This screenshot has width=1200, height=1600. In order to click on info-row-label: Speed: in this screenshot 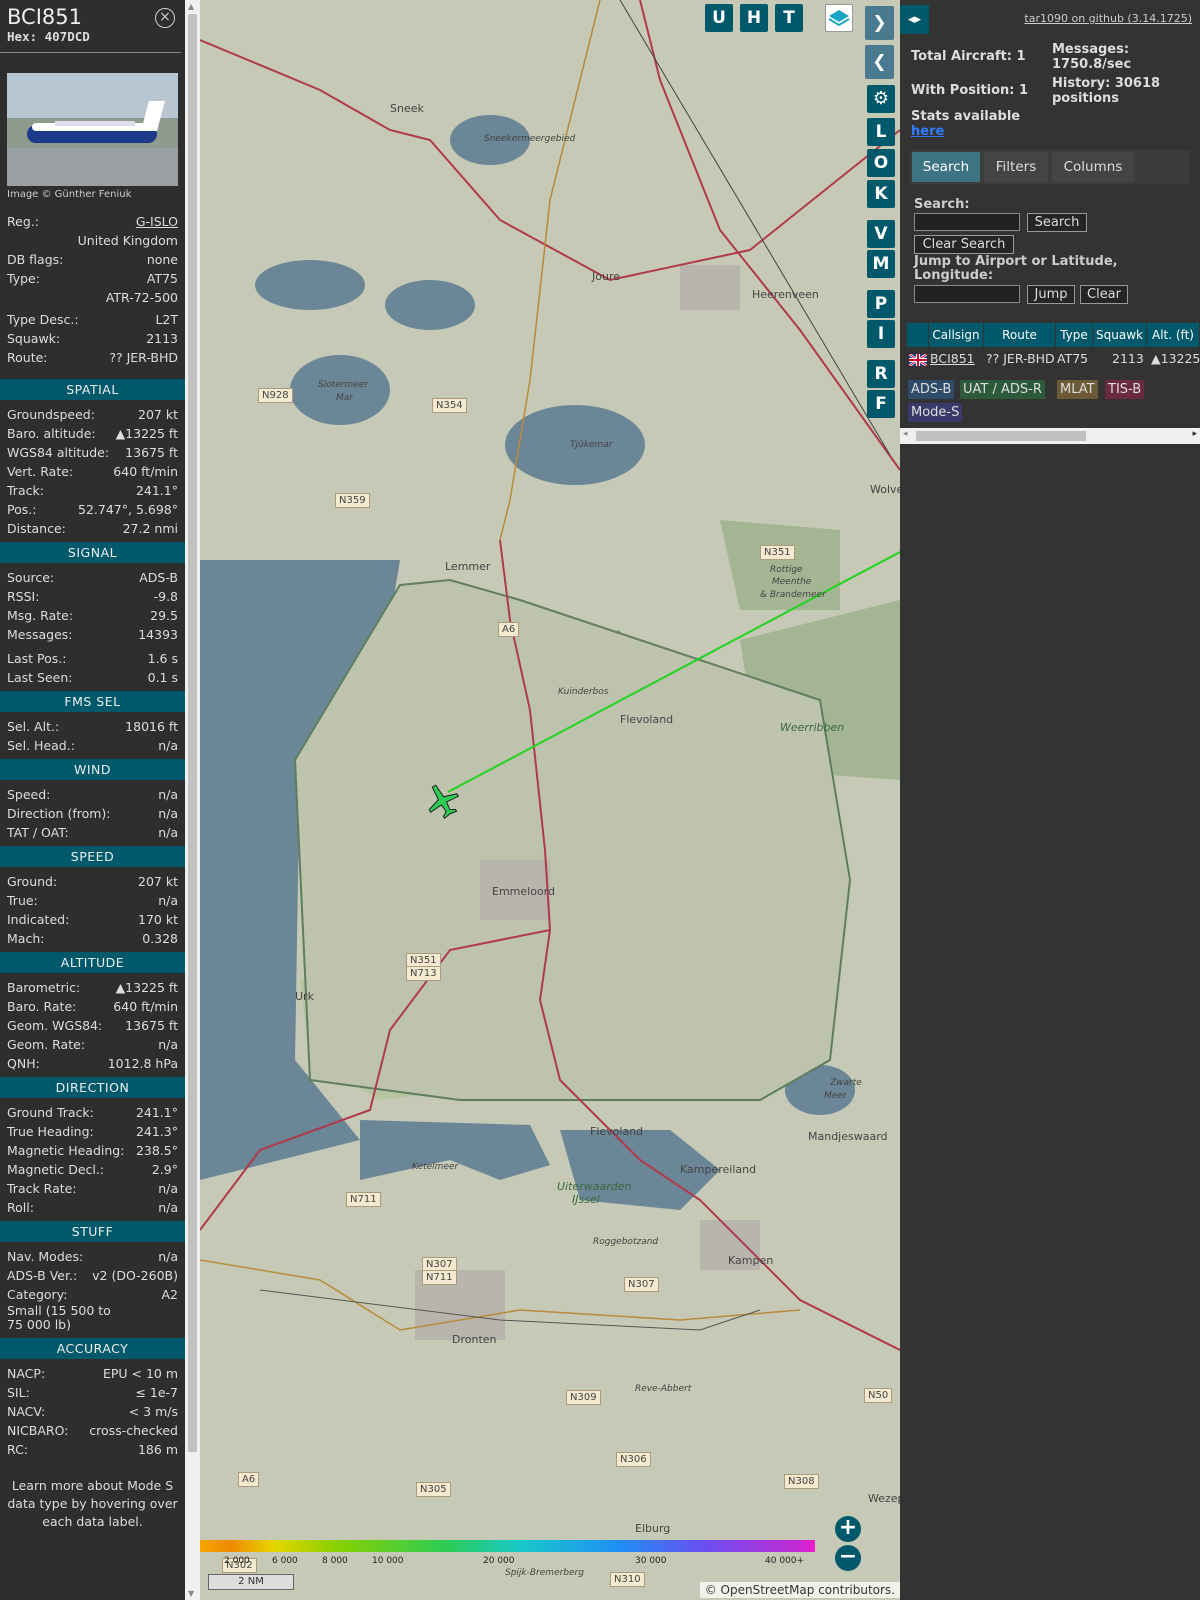, I will do `click(28, 794)`.